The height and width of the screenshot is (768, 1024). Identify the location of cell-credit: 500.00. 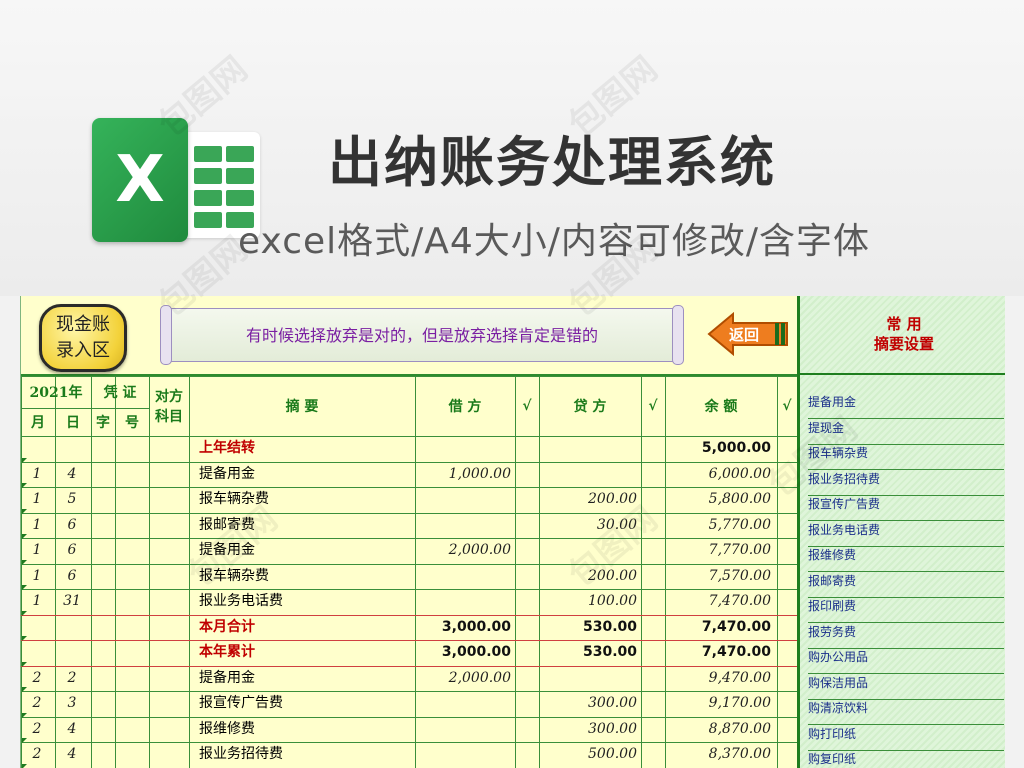
(589, 754).